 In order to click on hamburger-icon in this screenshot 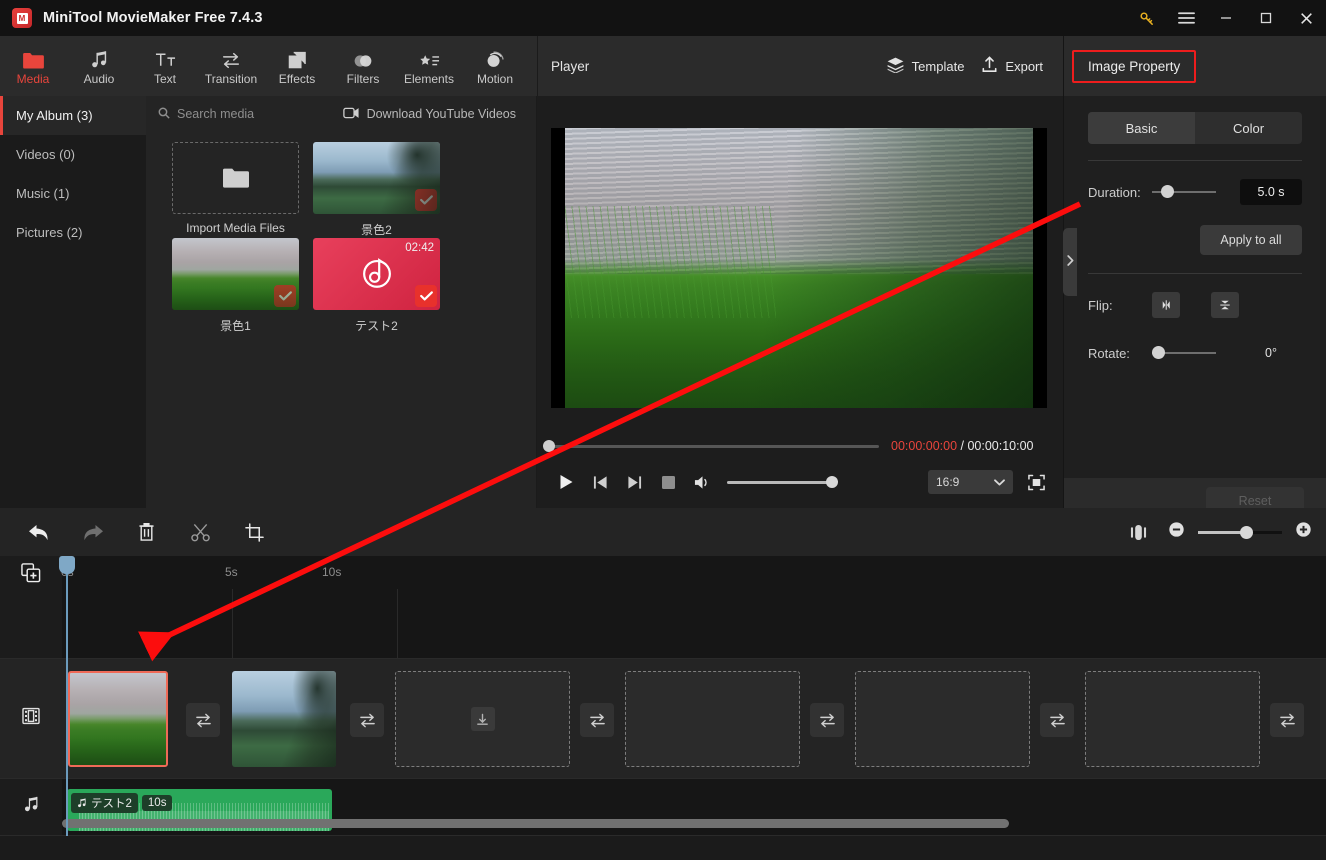, I will do `click(1186, 18)`.